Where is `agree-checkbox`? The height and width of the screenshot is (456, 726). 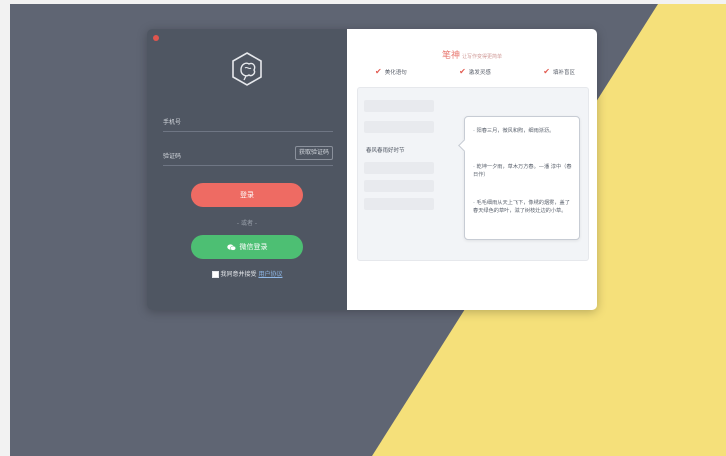 agree-checkbox is located at coordinates (215, 274).